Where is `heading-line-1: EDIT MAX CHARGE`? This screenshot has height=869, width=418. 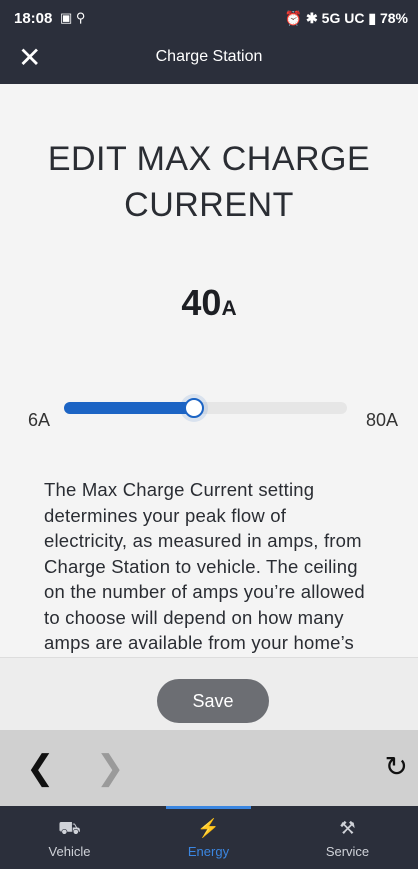 heading-line-1: EDIT MAX CHARGE is located at coordinates (209, 159).